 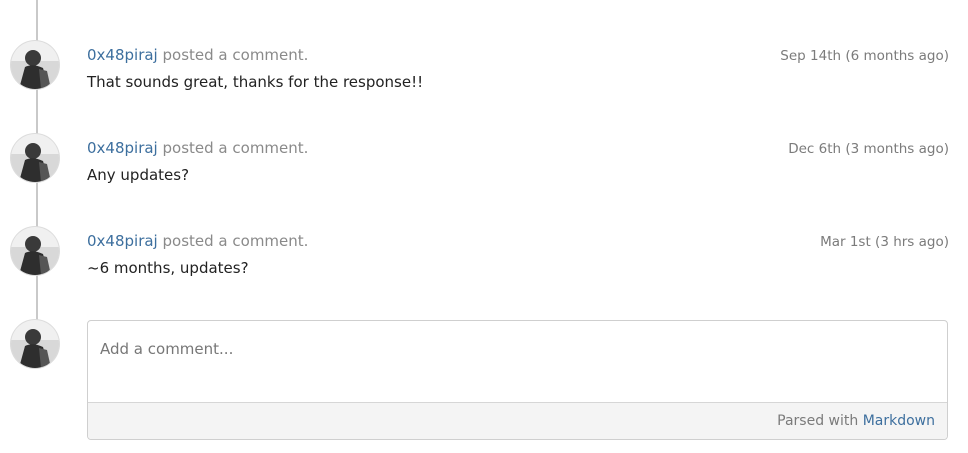 What do you see at coordinates (517, 420) in the screenshot?
I see `composer-footer: Parsed with Markdown` at bounding box center [517, 420].